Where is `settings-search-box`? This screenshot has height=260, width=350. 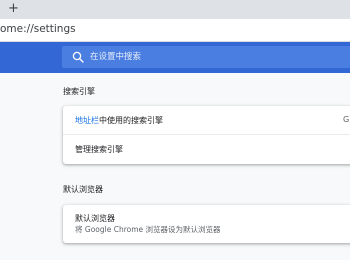
settings-search-box is located at coordinates (206, 57).